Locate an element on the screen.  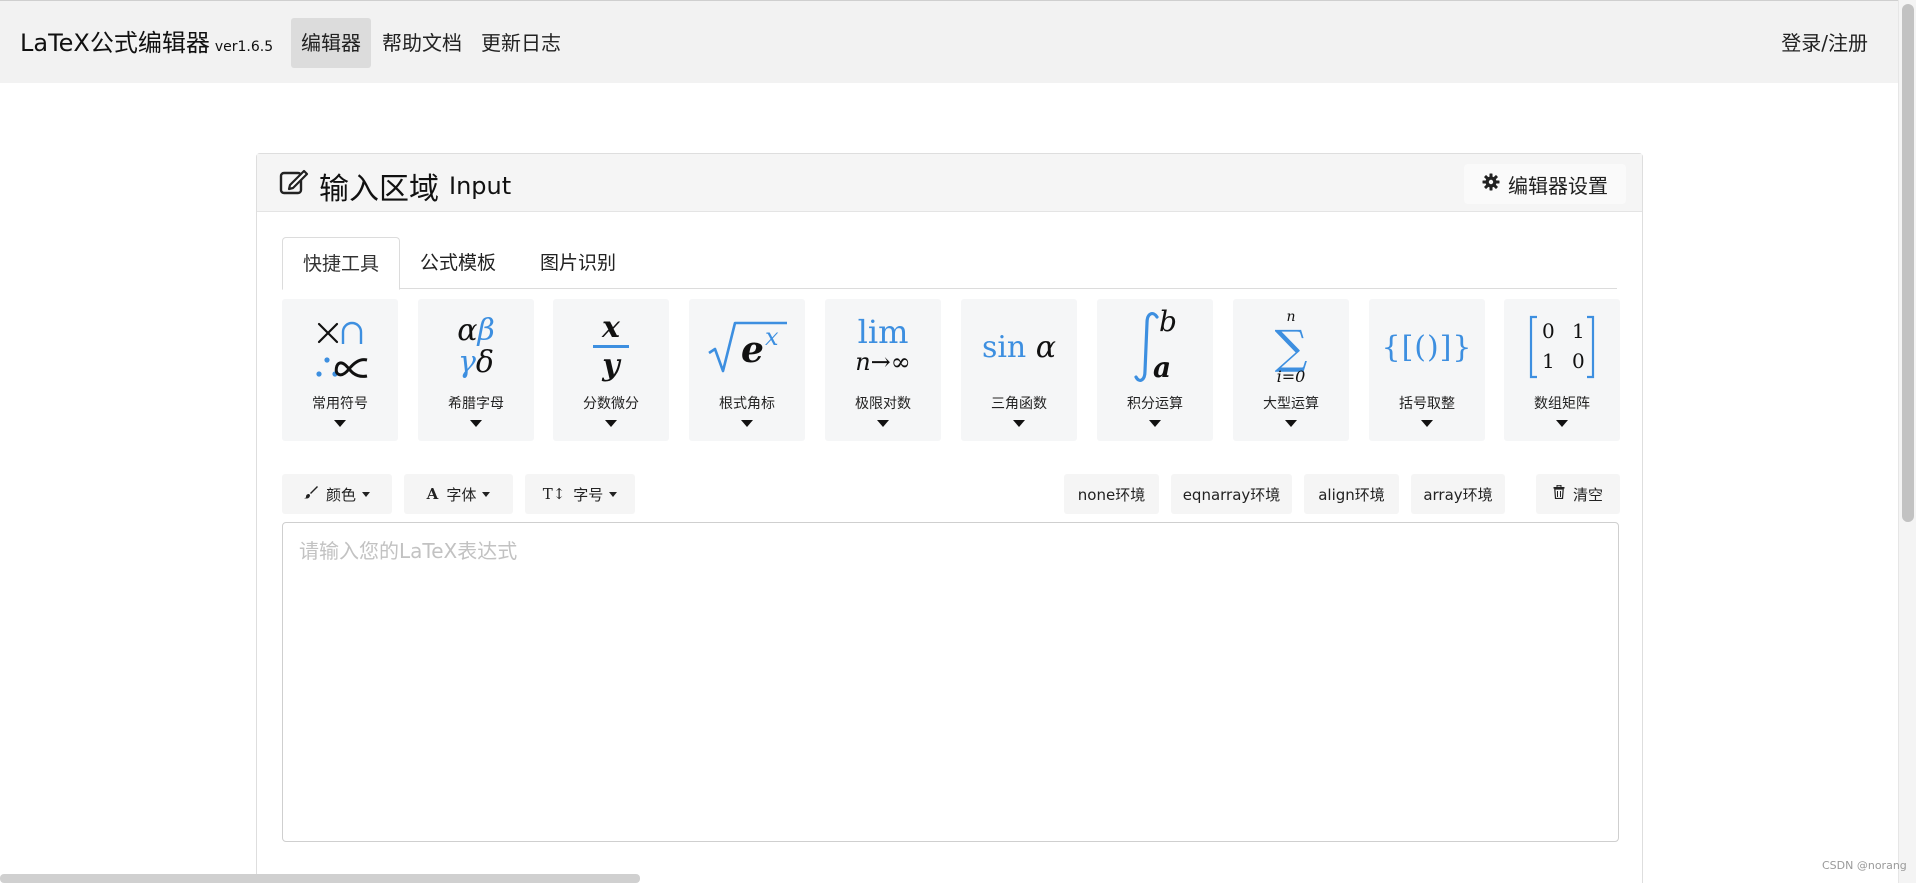
brand: LaTeX公式编辑器 ver1.6.5 is located at coordinates (146, 40).